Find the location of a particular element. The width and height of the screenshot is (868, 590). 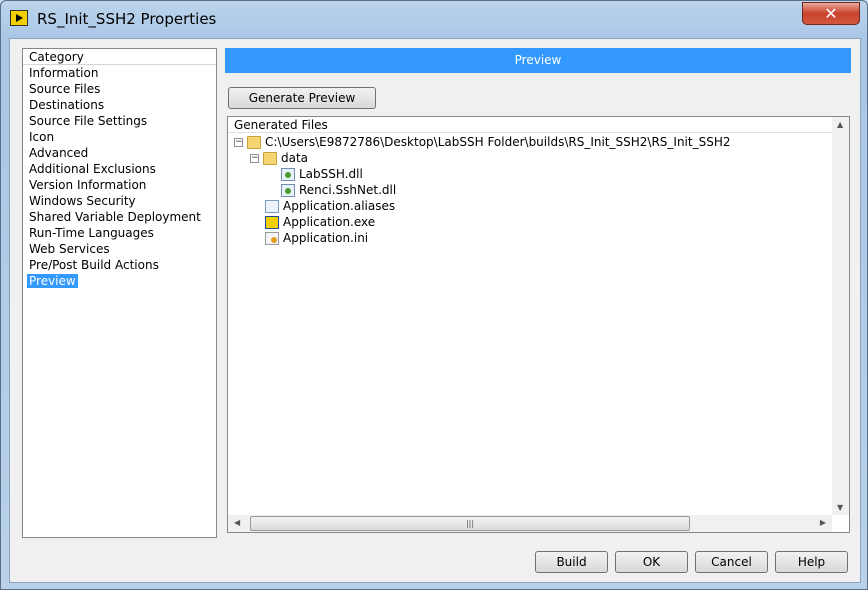

node-label: data is located at coordinates (295, 158).